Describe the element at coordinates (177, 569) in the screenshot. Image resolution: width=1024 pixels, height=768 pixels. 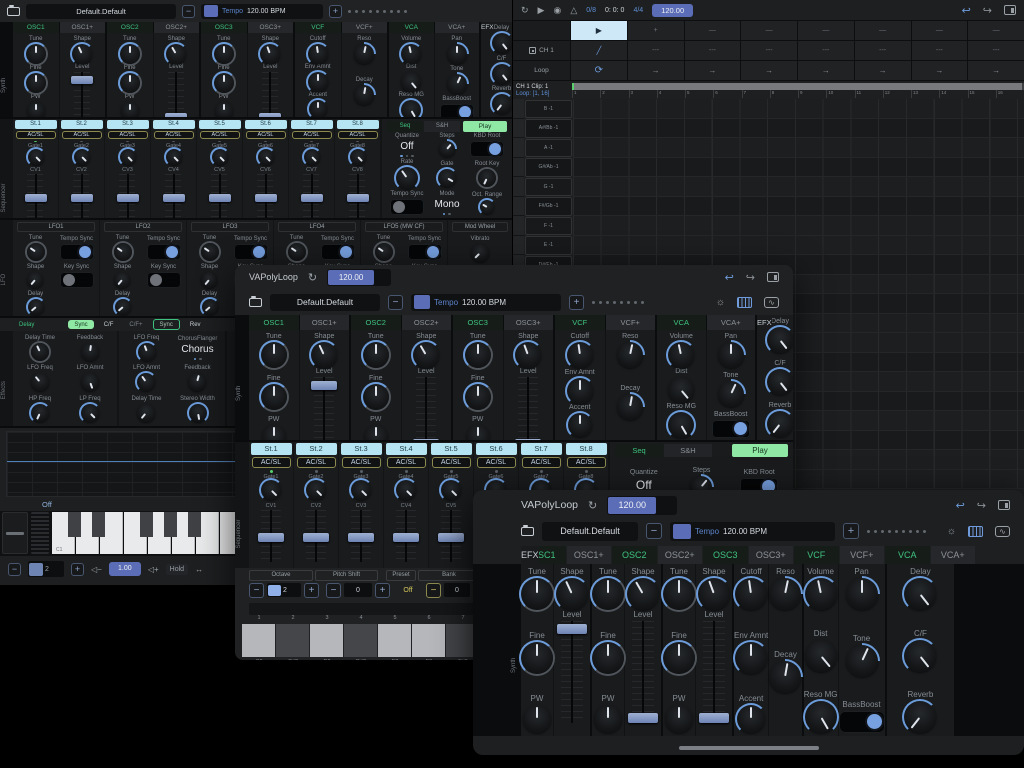
I see `hold-button: Hold` at that location.